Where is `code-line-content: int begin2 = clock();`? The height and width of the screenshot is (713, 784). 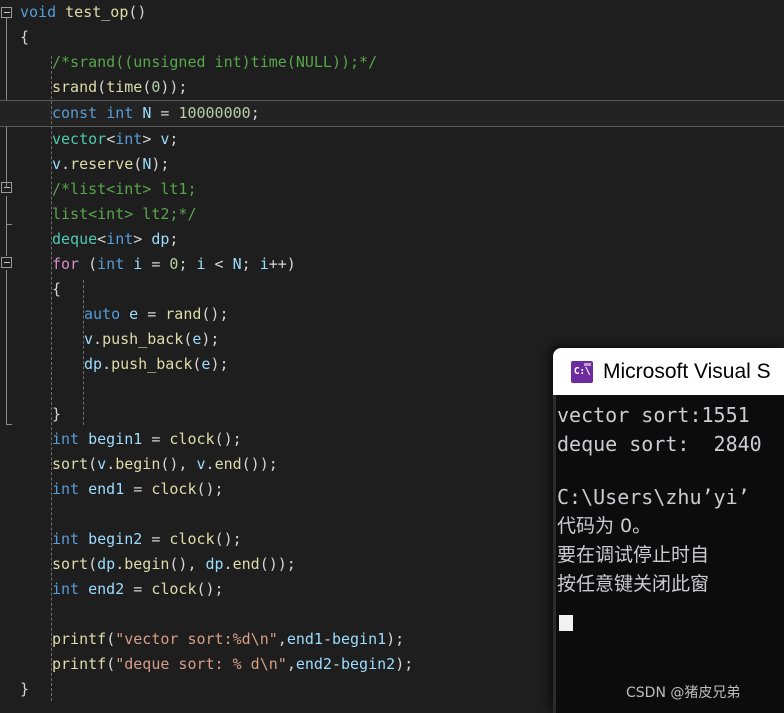
code-line-content: int begin2 = clock(); is located at coordinates (131, 539).